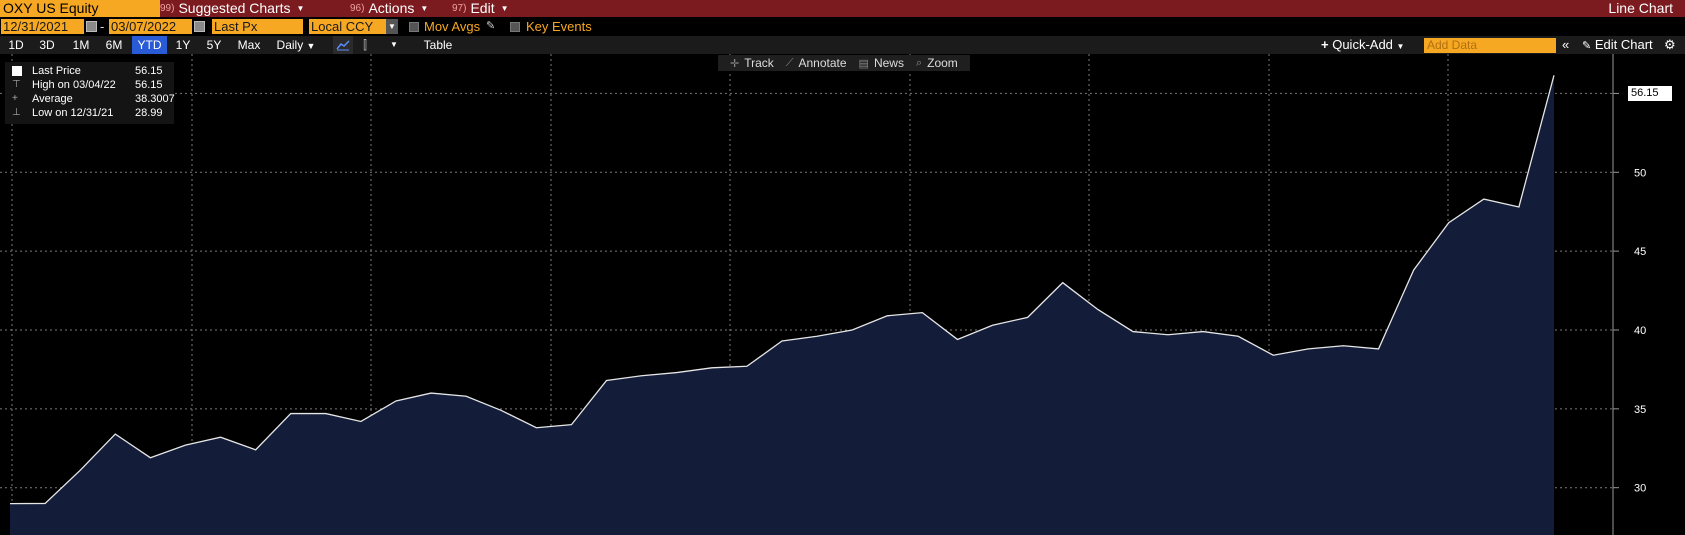 This screenshot has width=1685, height=535. I want to click on actions-menu: 96) Actions ▼, so click(389, 8).